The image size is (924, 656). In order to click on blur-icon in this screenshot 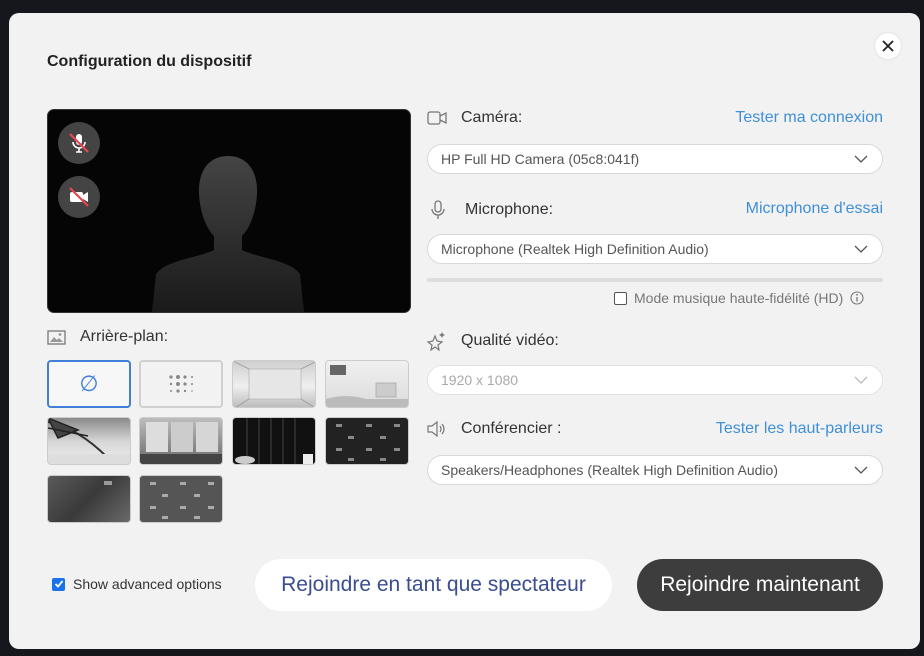, I will do `click(181, 384)`.